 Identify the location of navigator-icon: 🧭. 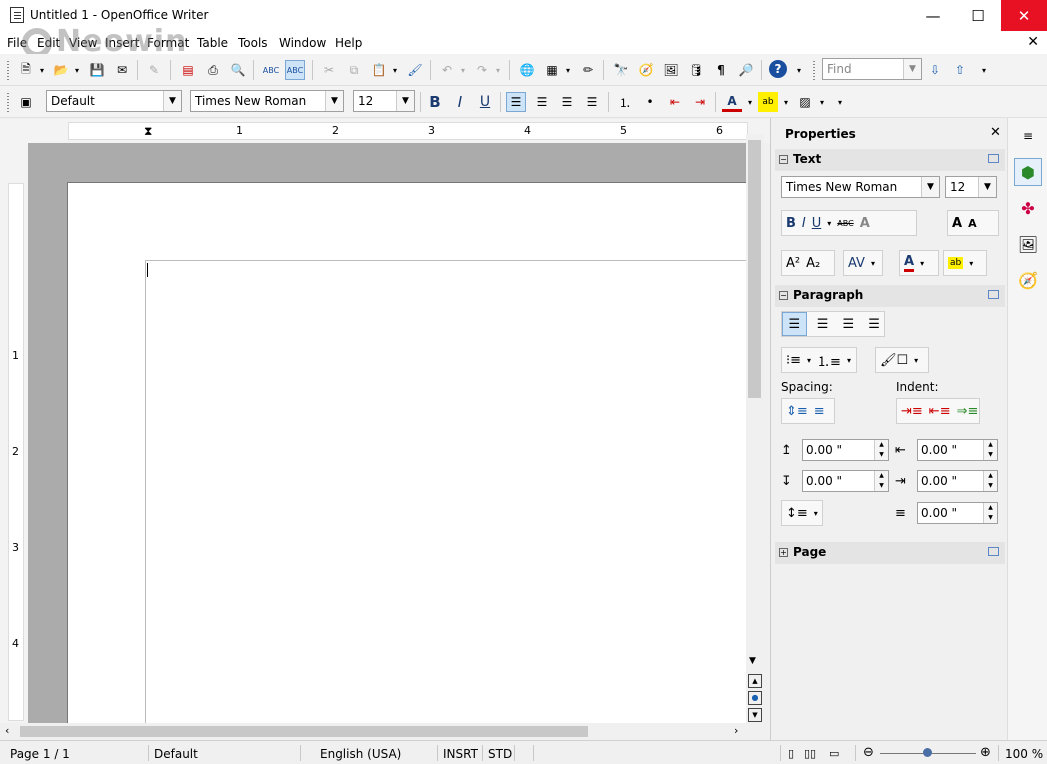
(646, 70).